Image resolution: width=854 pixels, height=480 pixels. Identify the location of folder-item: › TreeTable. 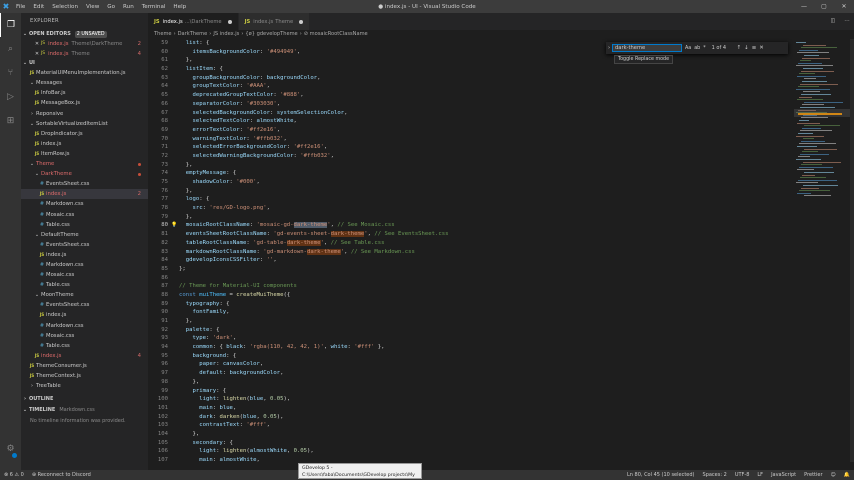
(84, 386).